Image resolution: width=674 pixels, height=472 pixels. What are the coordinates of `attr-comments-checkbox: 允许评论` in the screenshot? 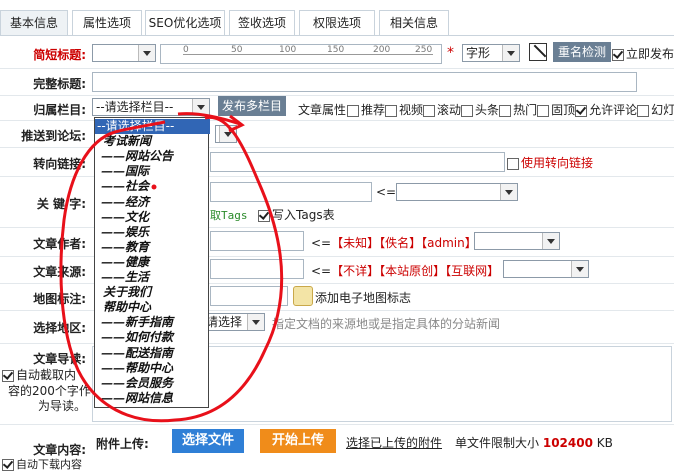 It's located at (606, 110).